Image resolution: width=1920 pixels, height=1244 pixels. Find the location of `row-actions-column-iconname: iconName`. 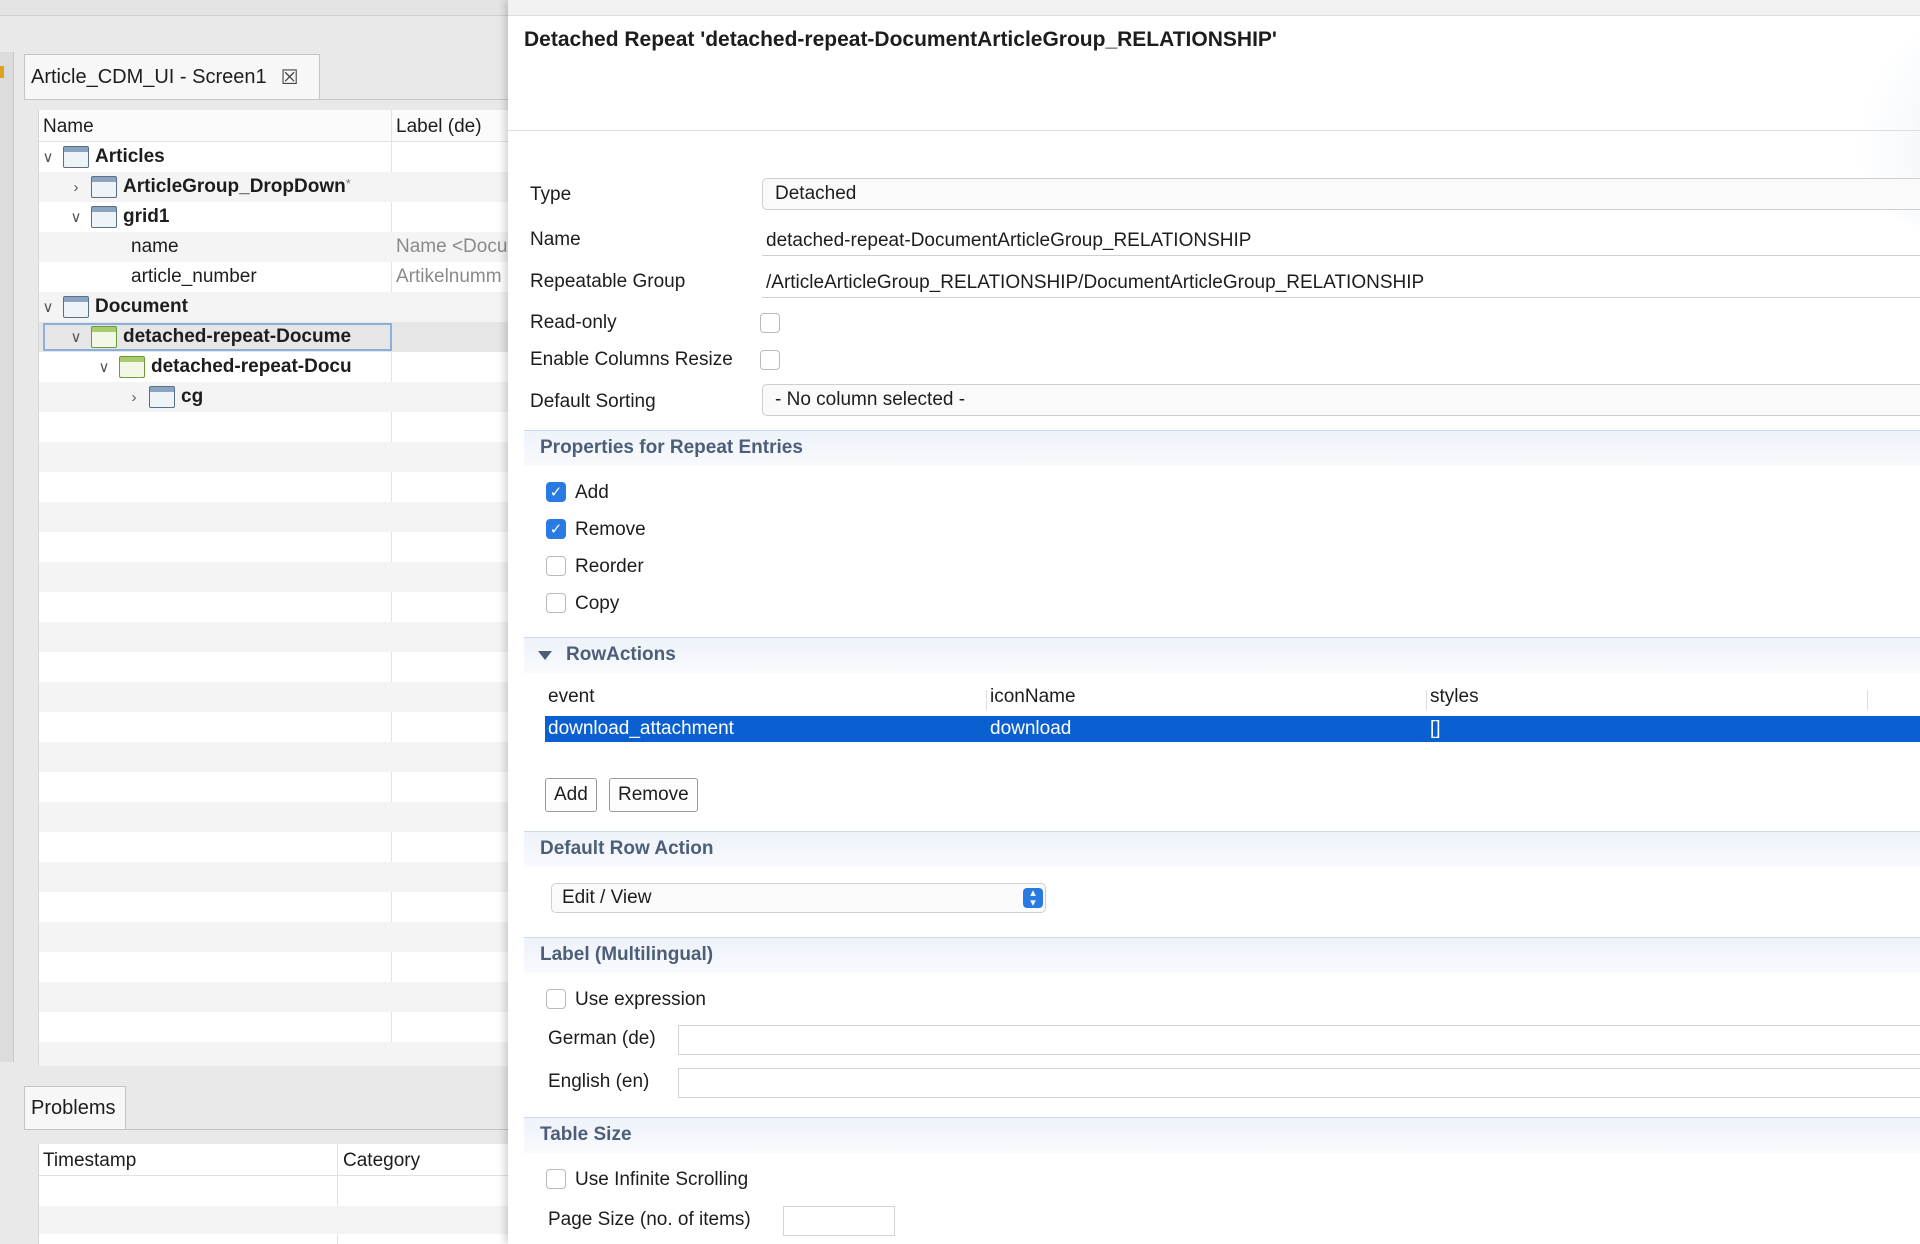

row-actions-column-iconname: iconName is located at coordinates (1033, 700).